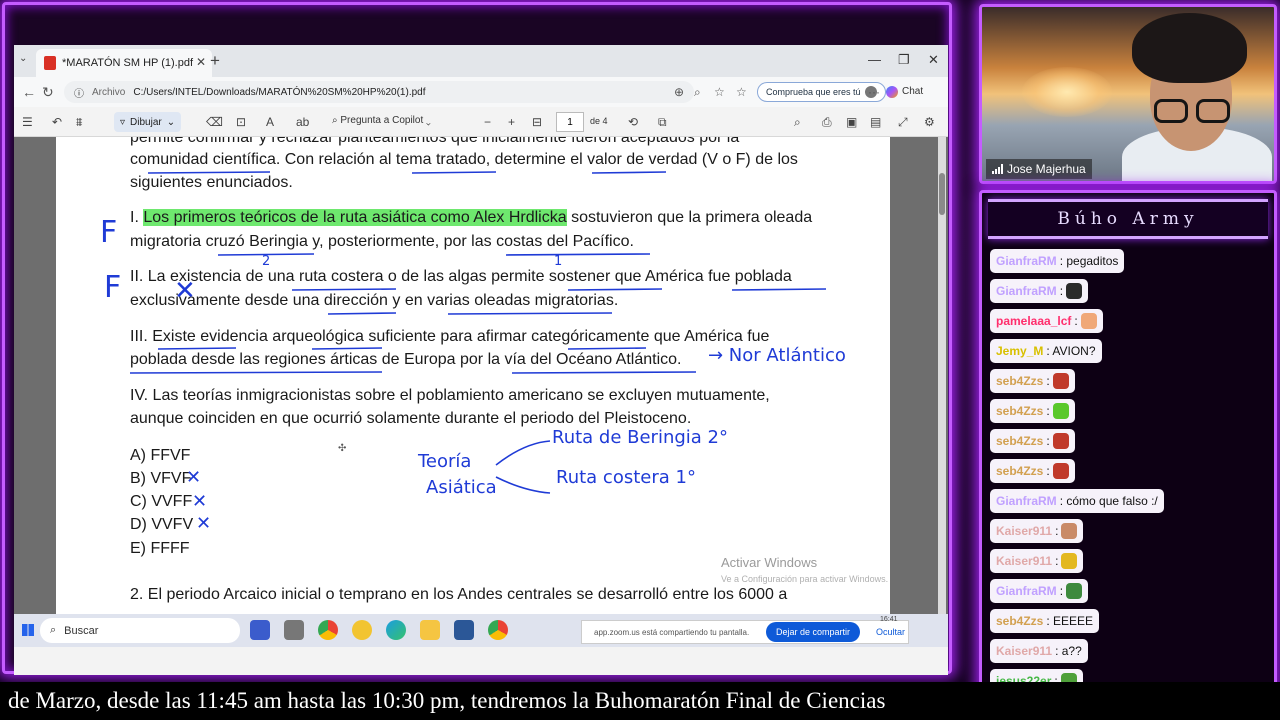  I want to click on chat-message: seb4Zzs:, so click(1032, 381).